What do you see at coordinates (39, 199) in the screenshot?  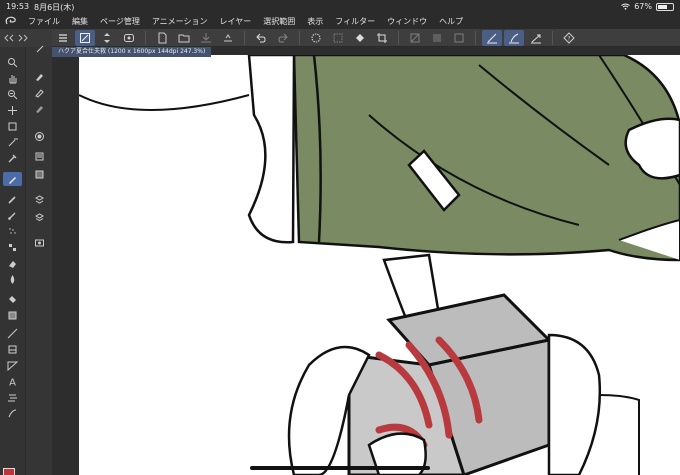 I see `material-icon` at bounding box center [39, 199].